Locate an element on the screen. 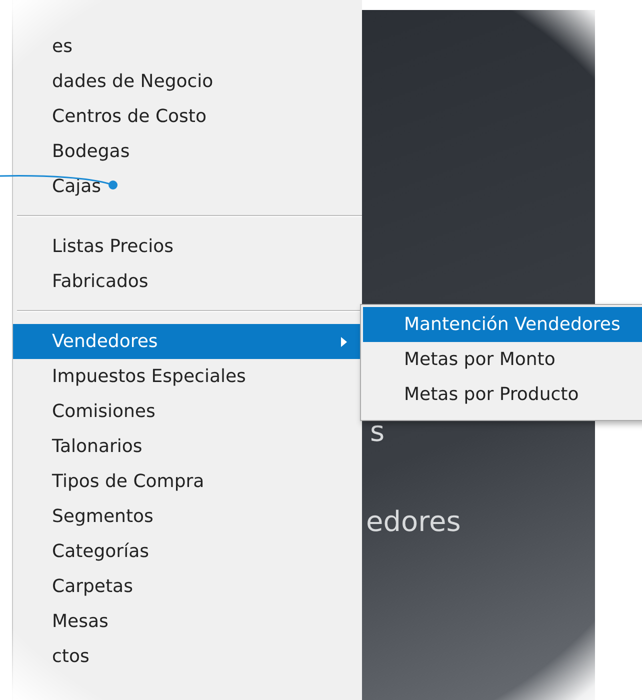 The width and height of the screenshot is (642, 700). submenu-arrow-icon is located at coordinates (344, 342).